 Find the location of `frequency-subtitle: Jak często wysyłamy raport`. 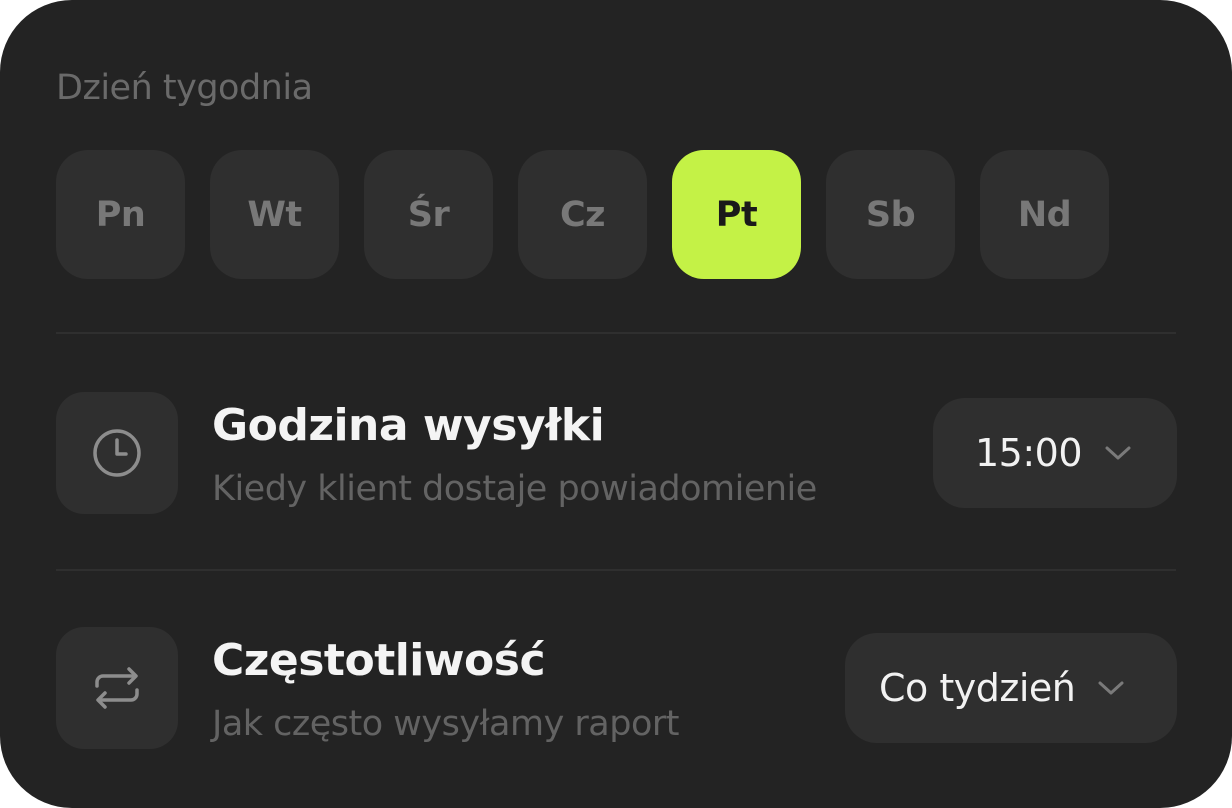

frequency-subtitle: Jak często wysyłamy raport is located at coordinates (446, 724).